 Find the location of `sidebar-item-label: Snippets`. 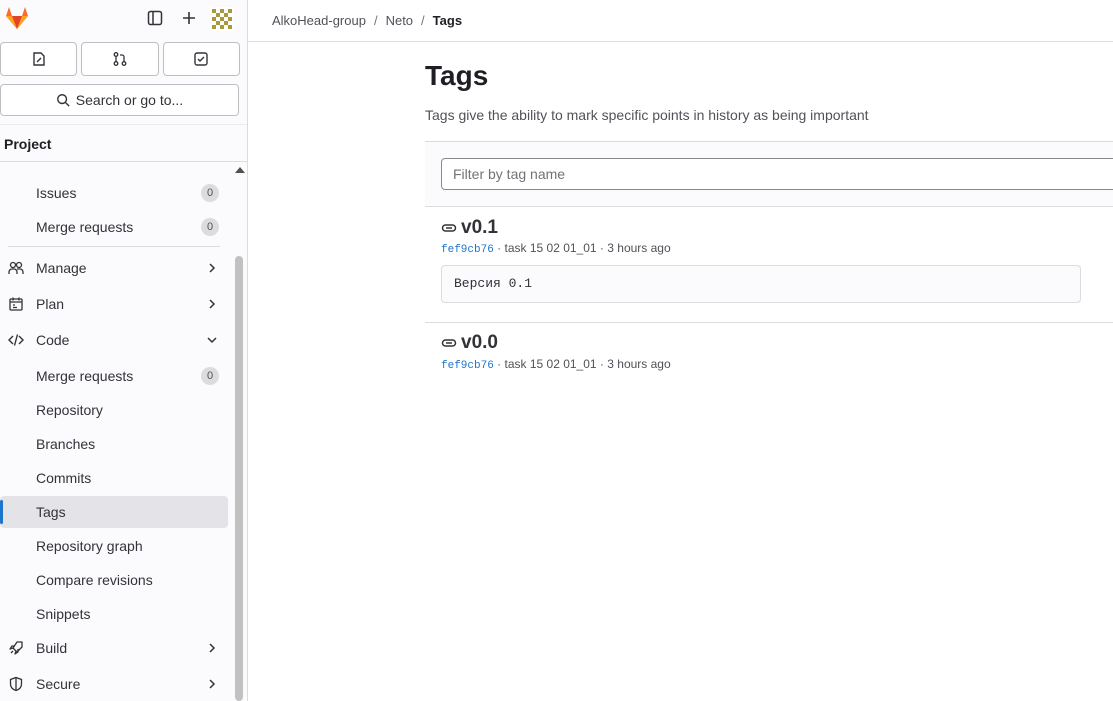

sidebar-item-label: Snippets is located at coordinates (63, 614).